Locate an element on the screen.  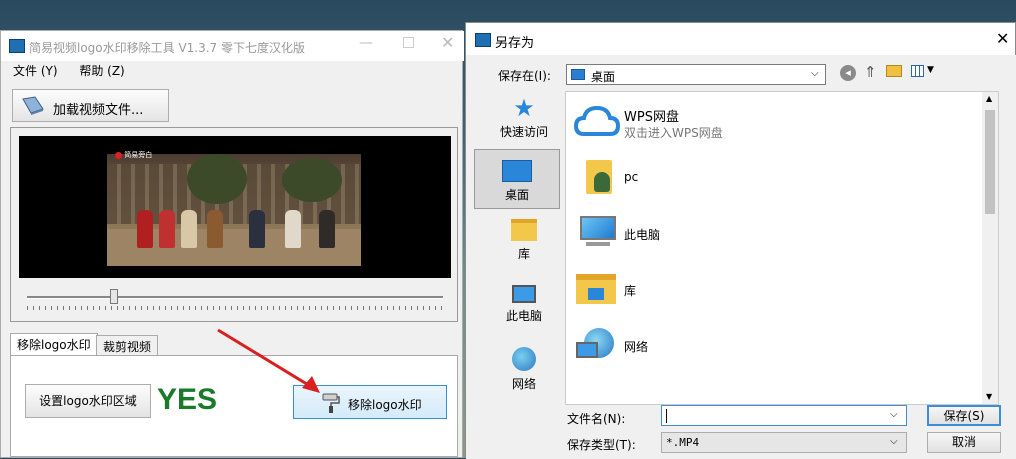
computer-stand is located at coordinates (598, 244).